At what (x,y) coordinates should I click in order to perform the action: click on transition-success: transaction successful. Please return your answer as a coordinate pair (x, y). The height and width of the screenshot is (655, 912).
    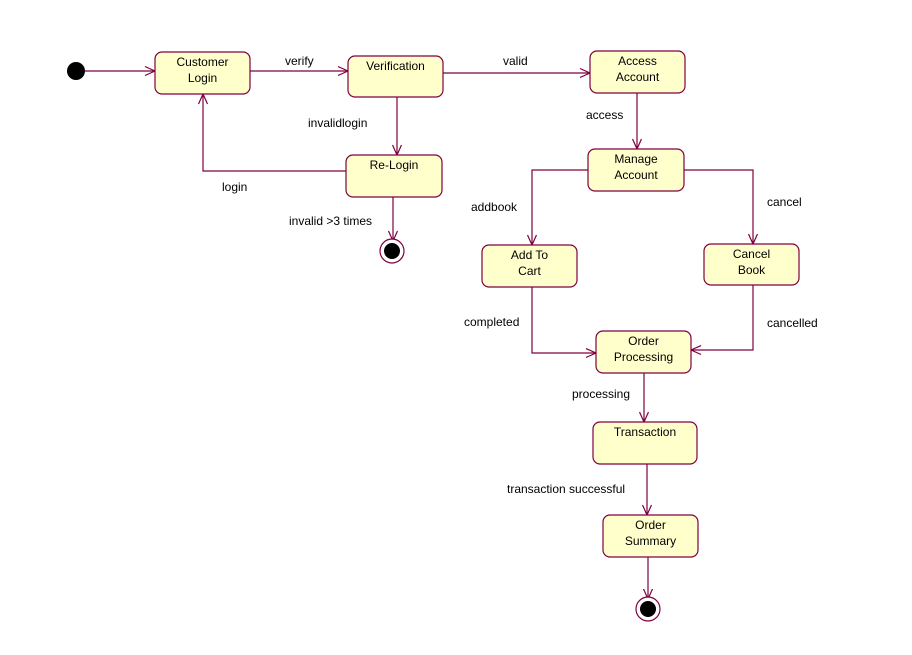
    Looking at the image, I should click on (580, 490).